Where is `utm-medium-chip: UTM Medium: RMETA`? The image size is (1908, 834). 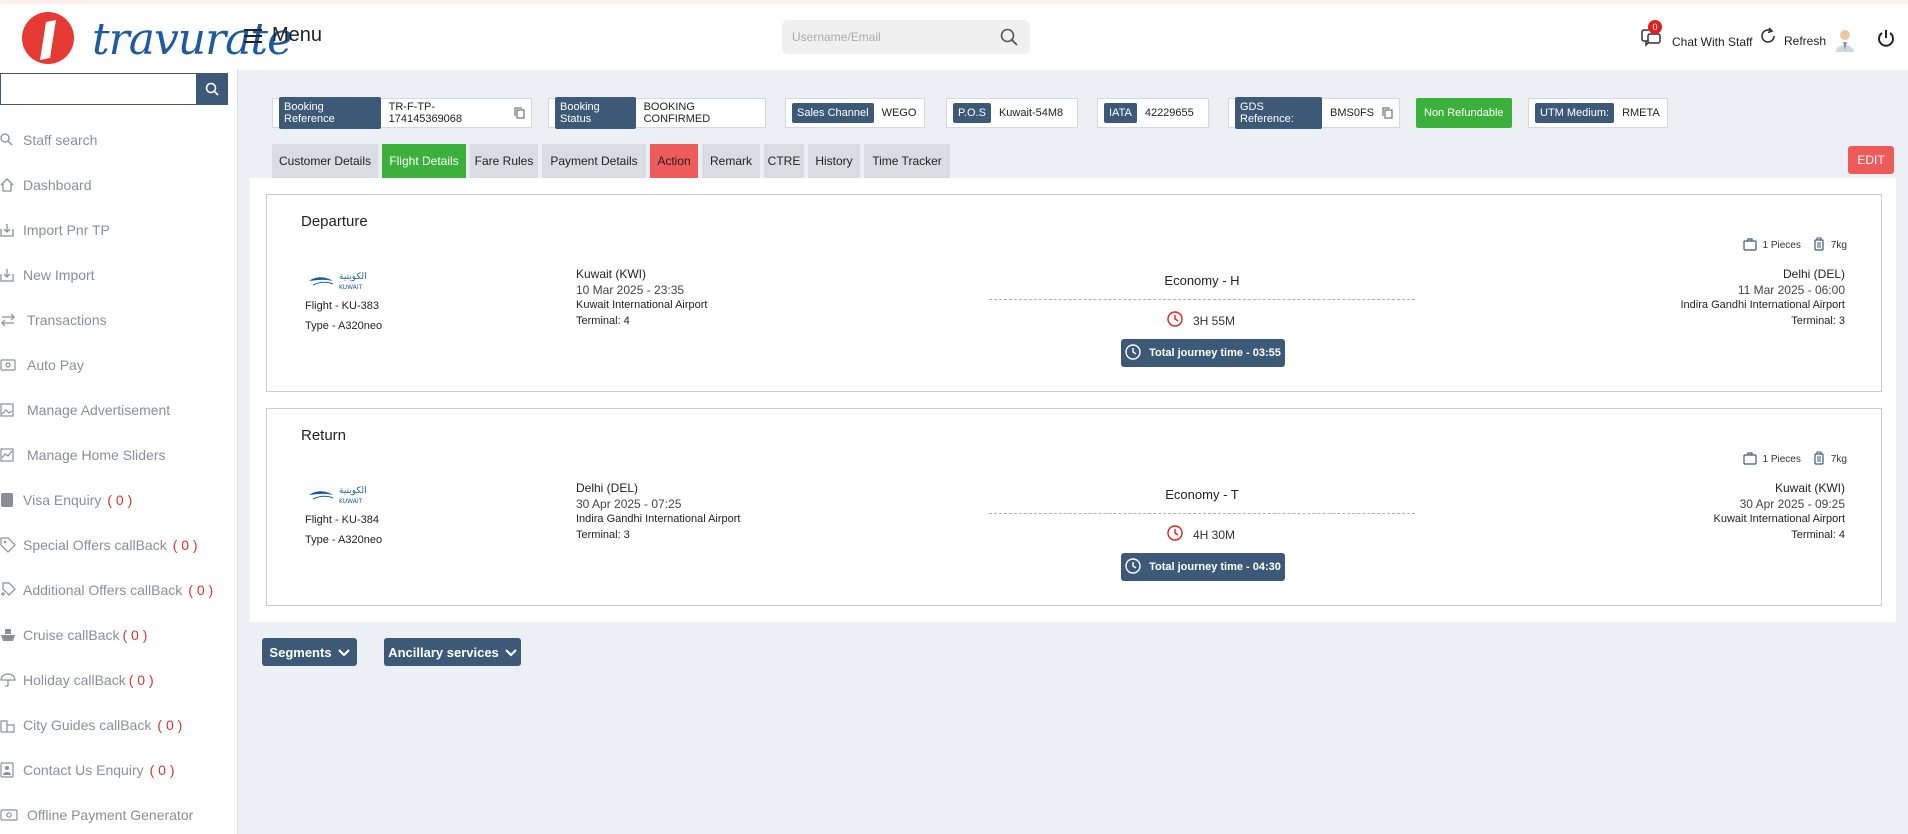
utm-medium-chip: UTM Medium: RMETA is located at coordinates (1598, 113).